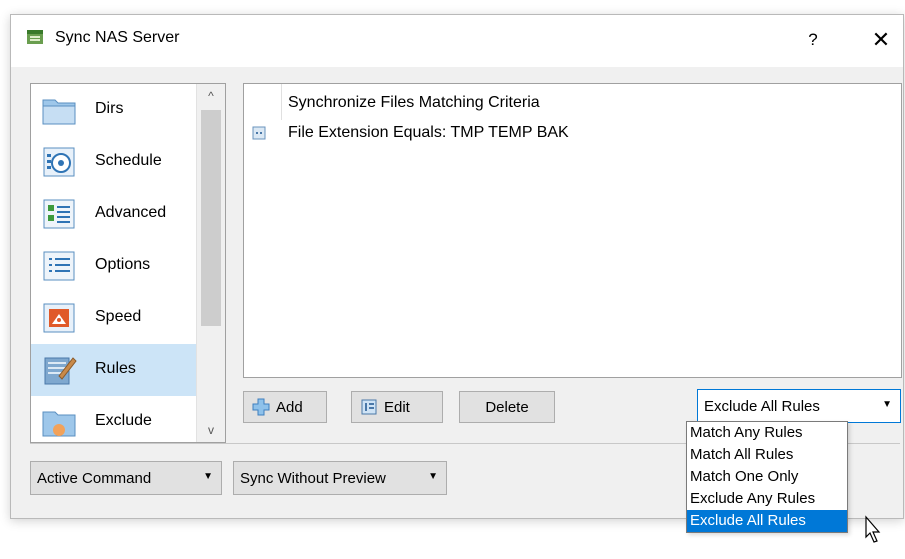  I want to click on option-exclude-any-rules: Exclude Any Rules, so click(767, 499).